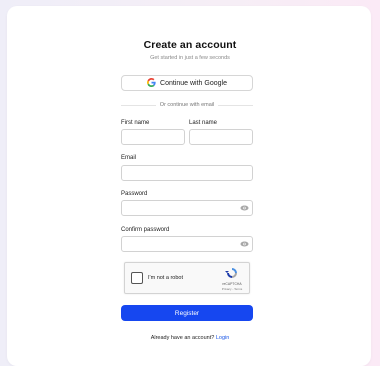  Describe the element at coordinates (236, 105) in the screenshot. I see `divider-line-right` at that location.